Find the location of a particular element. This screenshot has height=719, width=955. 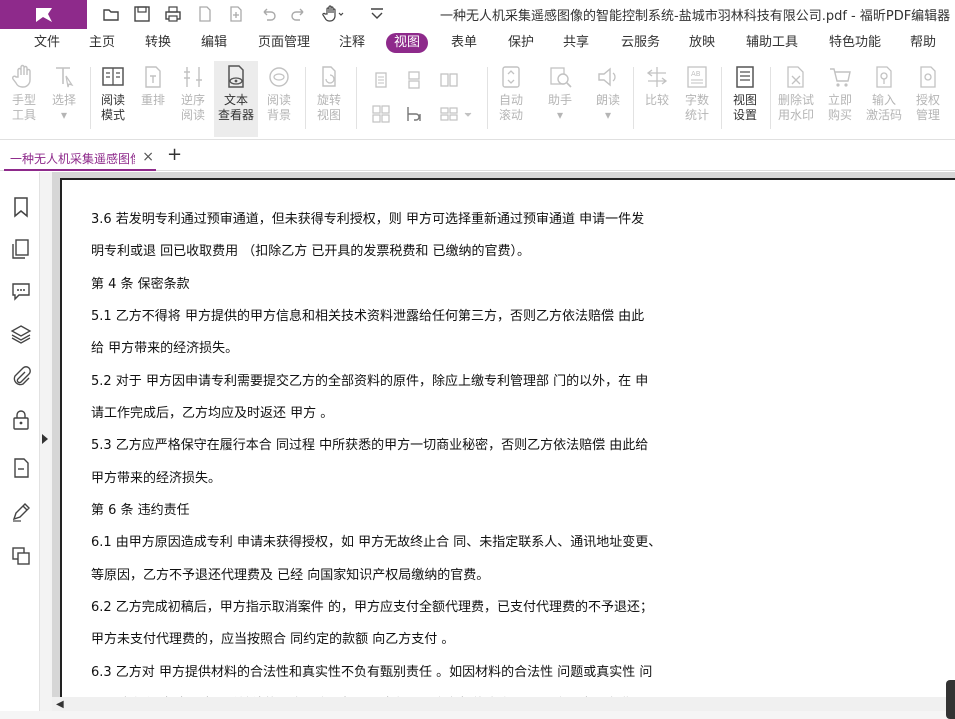

compare-button: 比较 is located at coordinates (657, 99).